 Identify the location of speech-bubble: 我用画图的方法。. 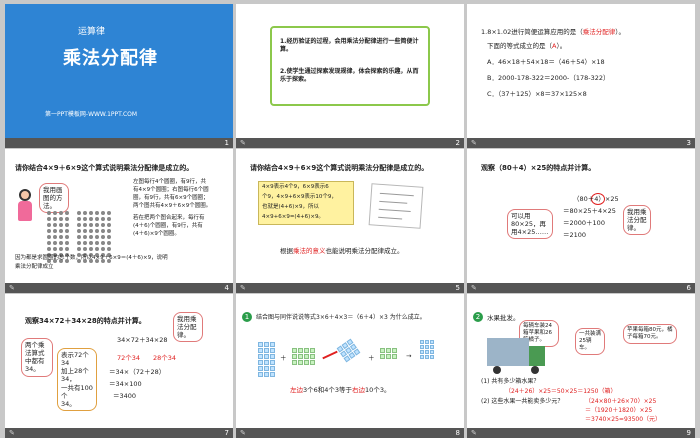
(54, 198).